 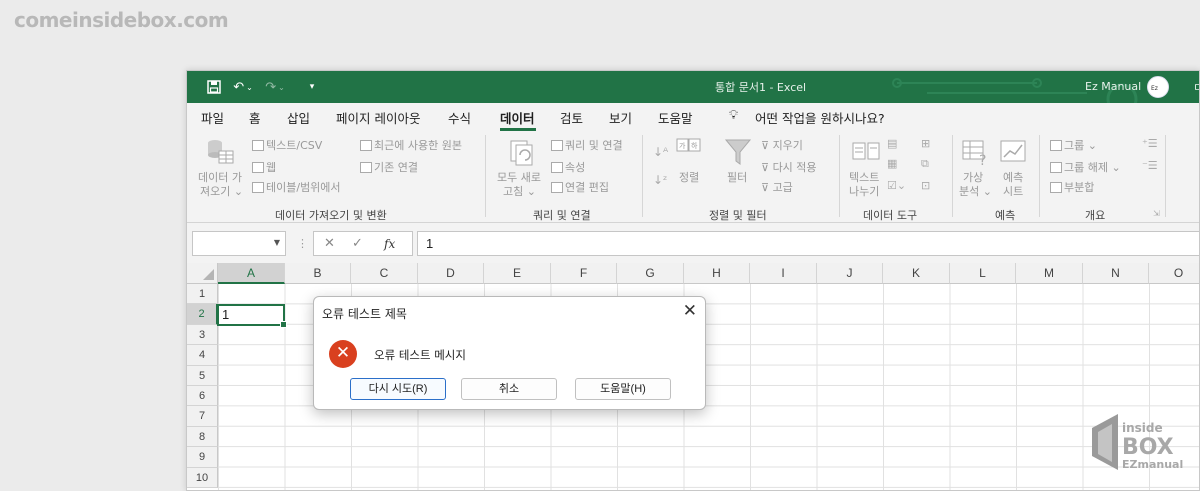 What do you see at coordinates (258, 187) in the screenshot?
I see `table-icon` at bounding box center [258, 187].